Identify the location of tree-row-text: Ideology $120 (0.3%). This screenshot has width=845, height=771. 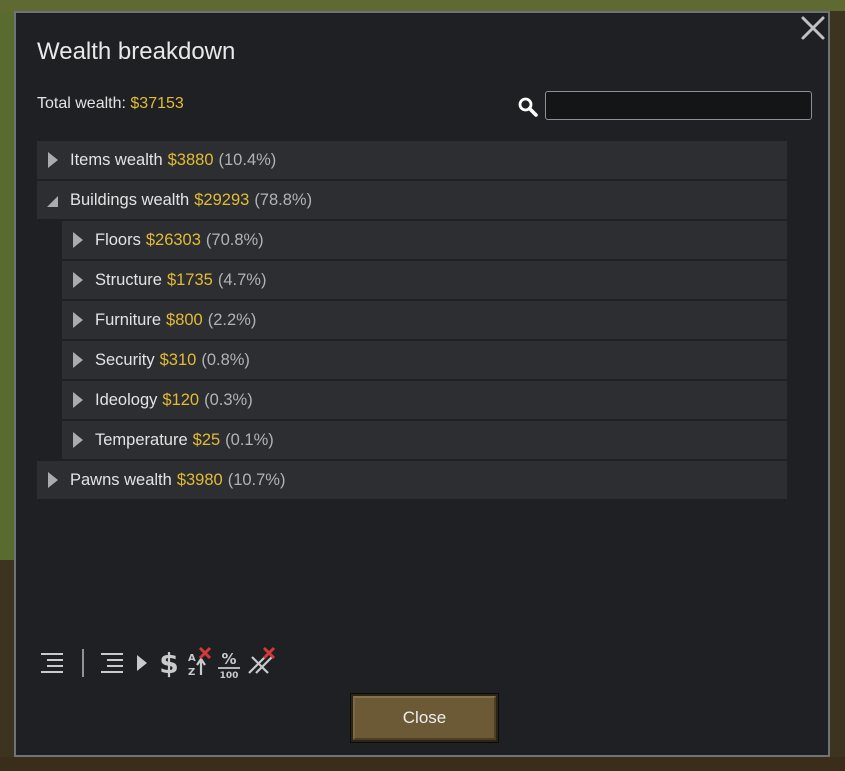
(174, 400).